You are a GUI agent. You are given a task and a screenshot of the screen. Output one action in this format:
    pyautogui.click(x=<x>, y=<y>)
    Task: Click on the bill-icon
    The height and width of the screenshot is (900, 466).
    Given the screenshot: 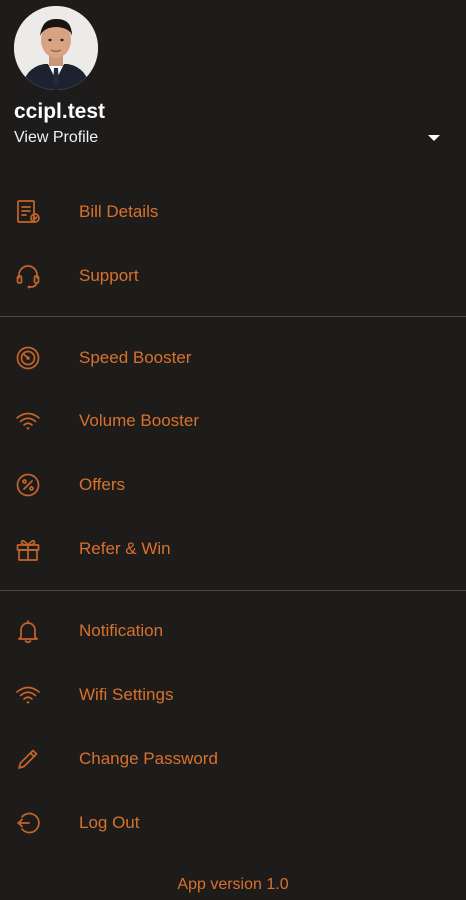 What is the action you would take?
    pyautogui.click(x=28, y=212)
    